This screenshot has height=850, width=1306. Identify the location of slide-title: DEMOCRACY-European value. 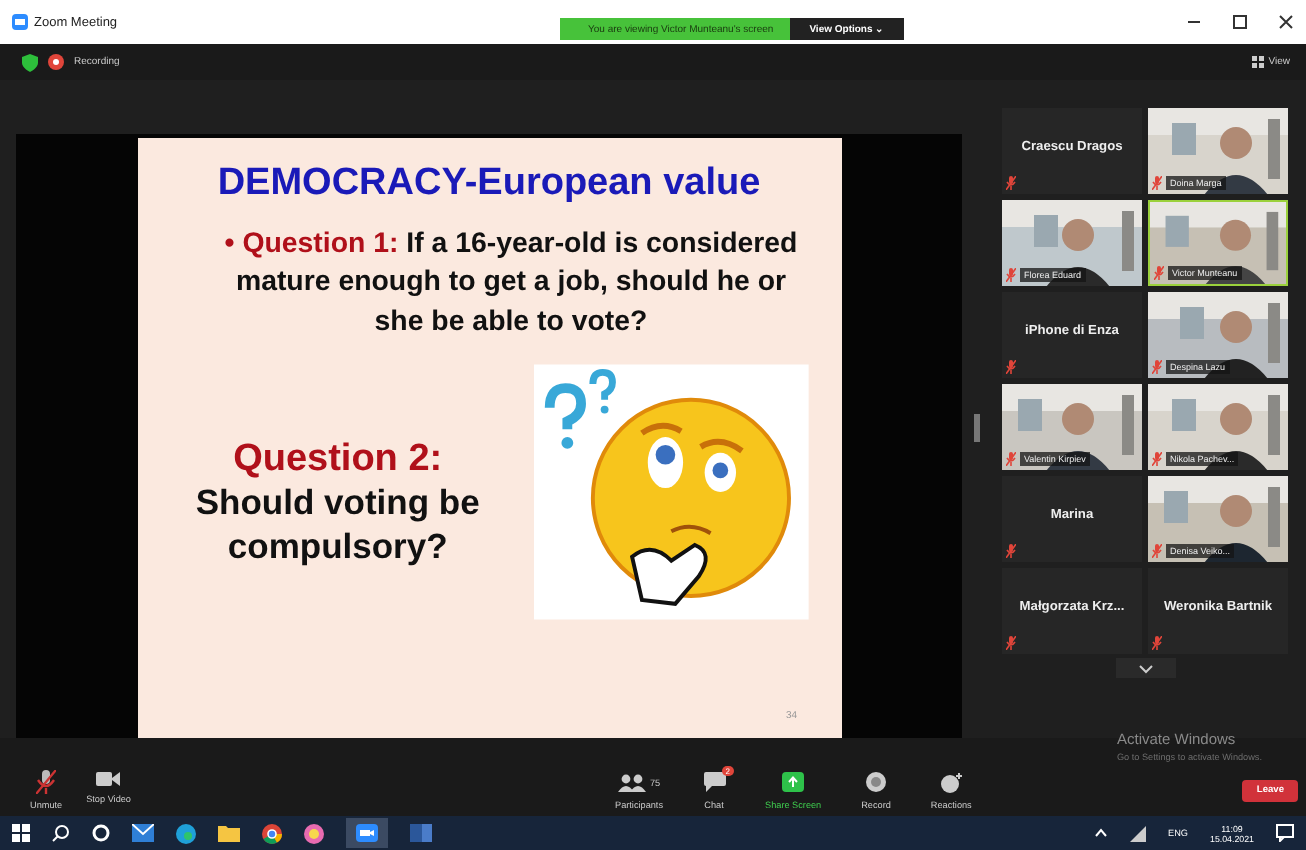
(489, 183).